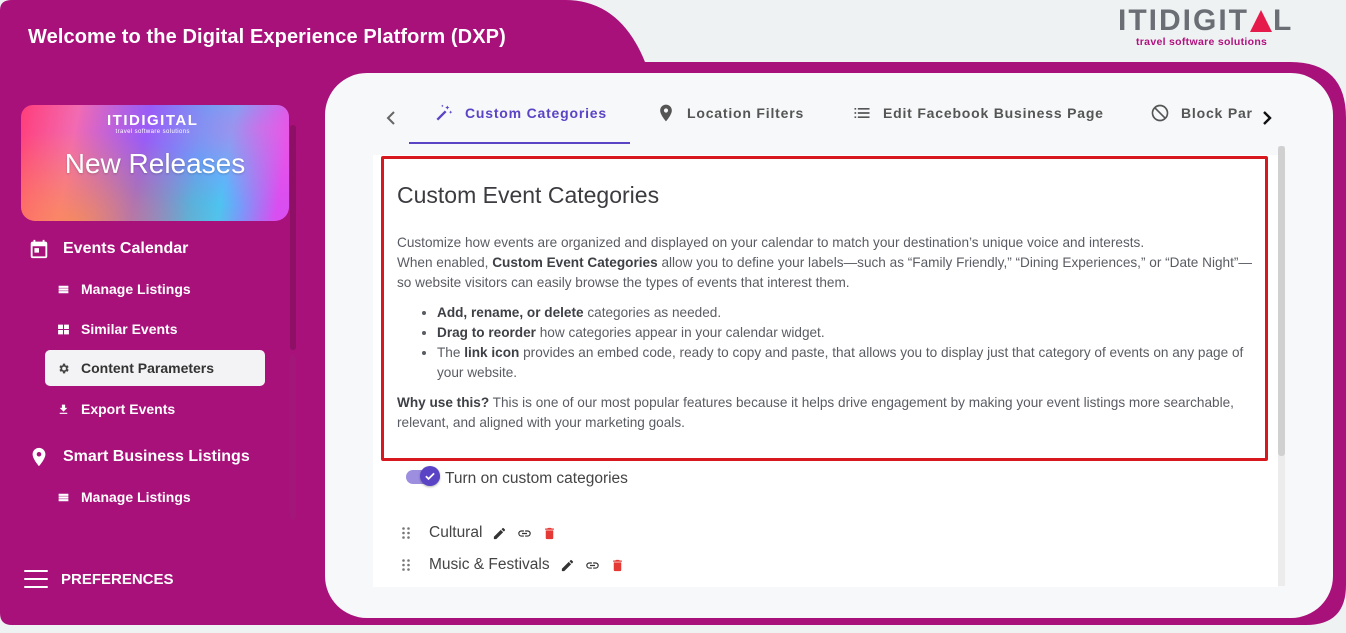 The width and height of the screenshot is (1346, 633). What do you see at coordinates (978, 125) in the screenshot?
I see `tab-edit-facebook-business-page: Edit Facebook Business Page` at bounding box center [978, 125].